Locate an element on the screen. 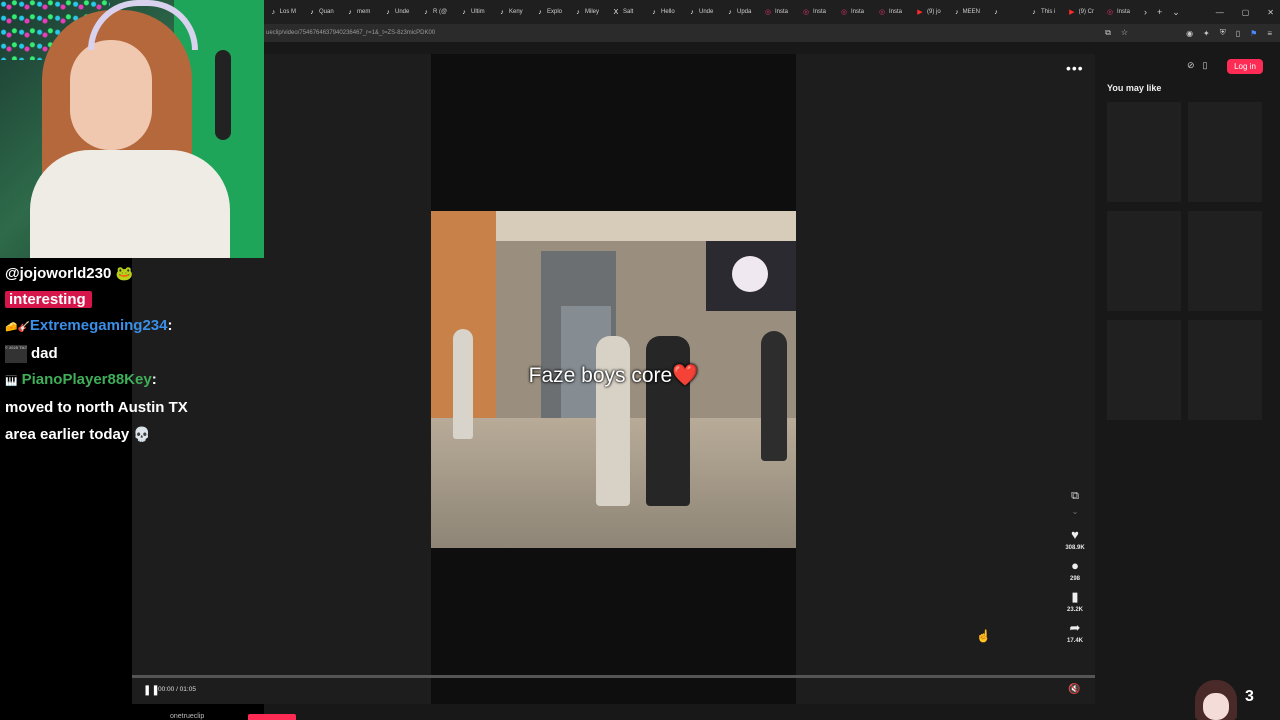 This screenshot has width=1280, height=720. browser-tab: ♪ Keny is located at coordinates (511, 12).